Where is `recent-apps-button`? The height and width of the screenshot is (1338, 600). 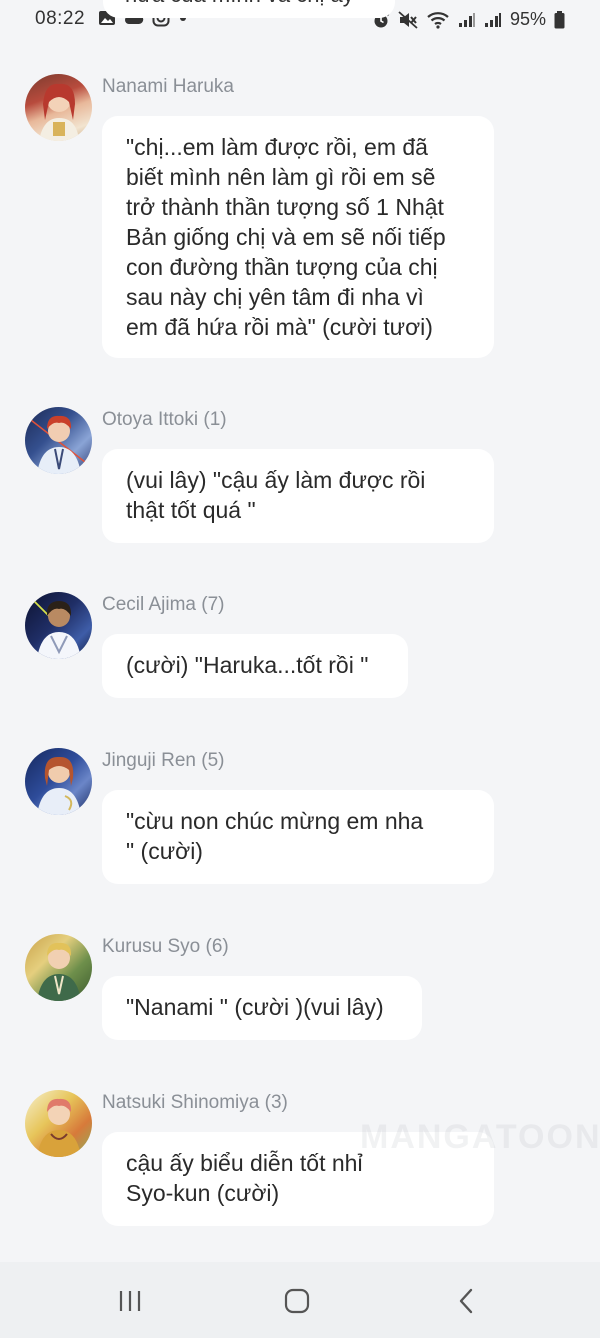
recent-apps-button is located at coordinates (130, 1301).